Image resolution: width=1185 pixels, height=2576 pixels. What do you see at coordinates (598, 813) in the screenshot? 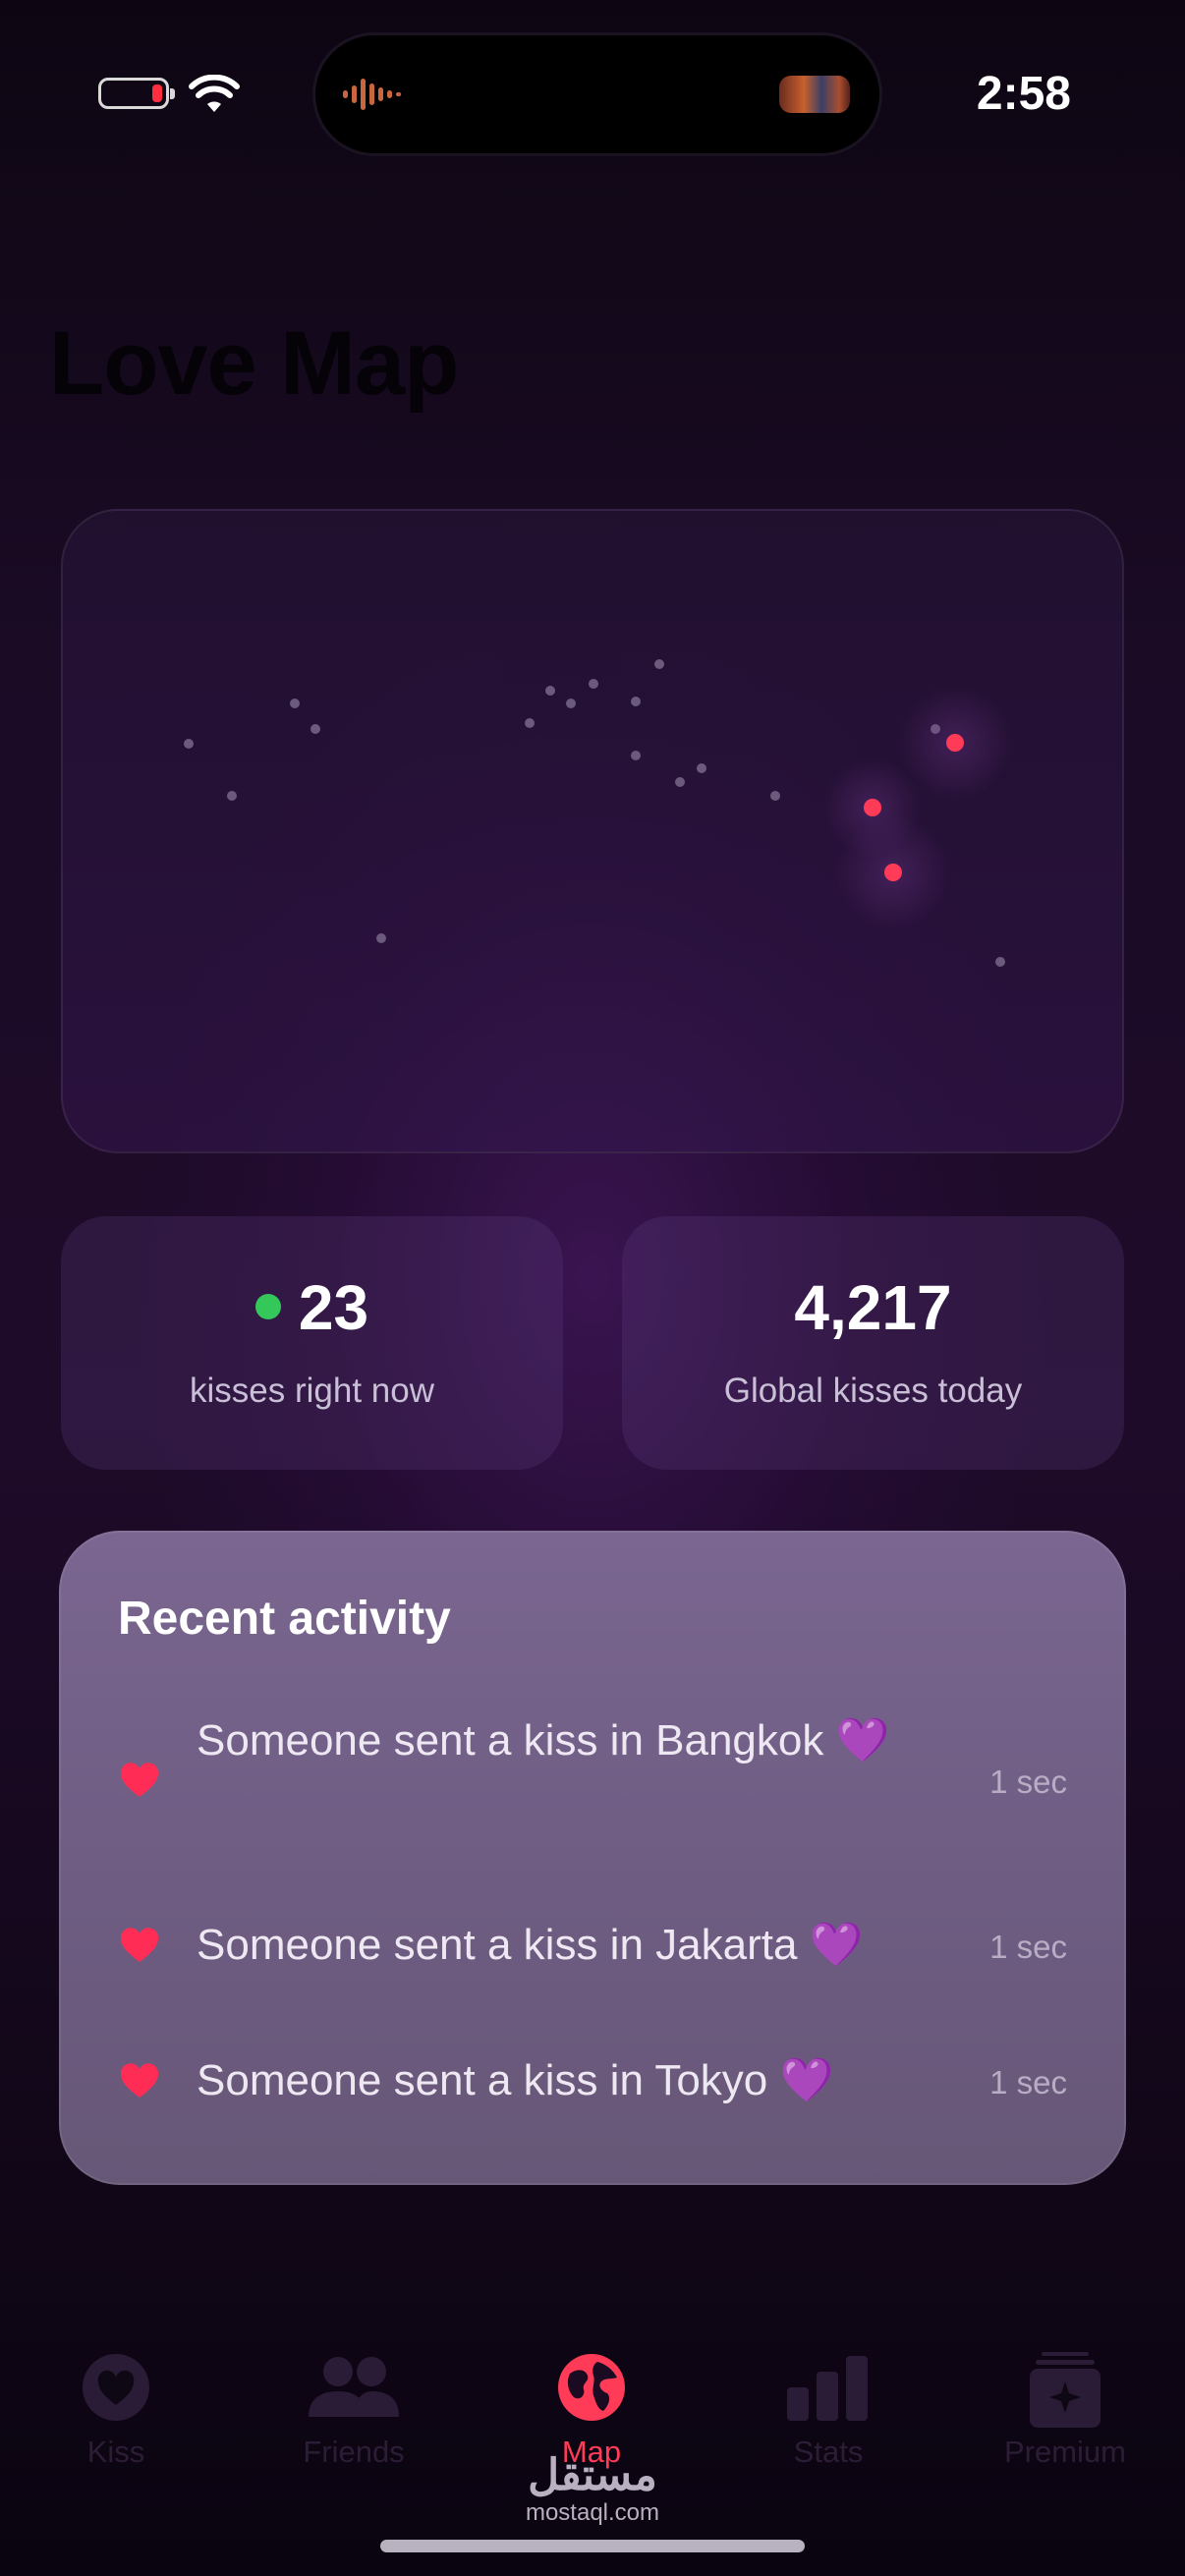
I see `map-canvas` at bounding box center [598, 813].